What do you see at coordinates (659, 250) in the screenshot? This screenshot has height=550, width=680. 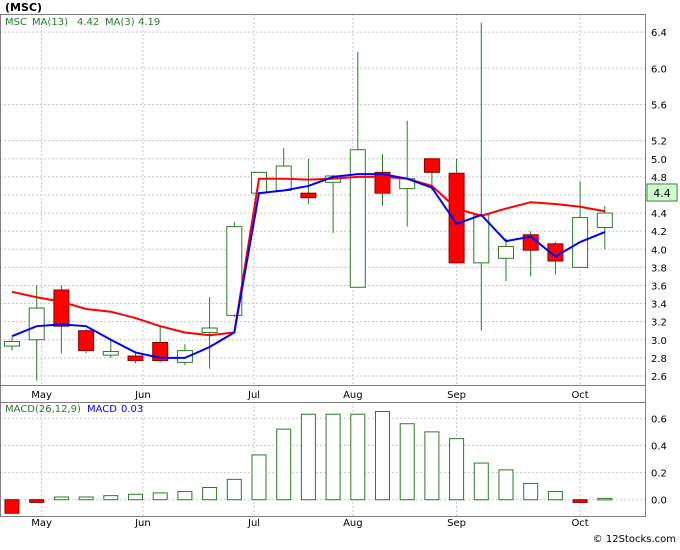 I see `price-tick-label: 4.0` at bounding box center [659, 250].